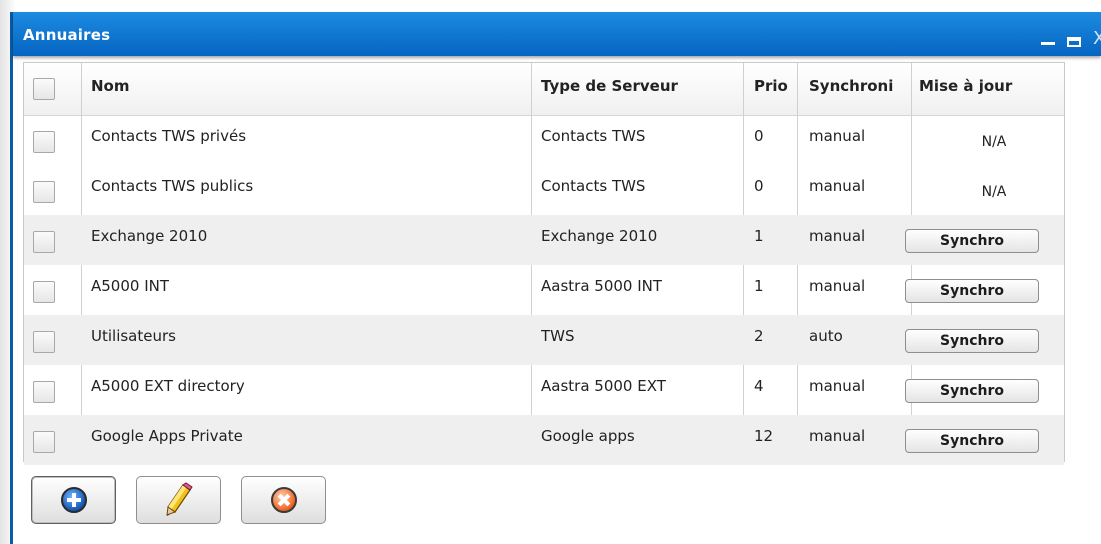  I want to click on table-row: Utilisateurs TWS 2 auto Synchro, so click(544, 340).